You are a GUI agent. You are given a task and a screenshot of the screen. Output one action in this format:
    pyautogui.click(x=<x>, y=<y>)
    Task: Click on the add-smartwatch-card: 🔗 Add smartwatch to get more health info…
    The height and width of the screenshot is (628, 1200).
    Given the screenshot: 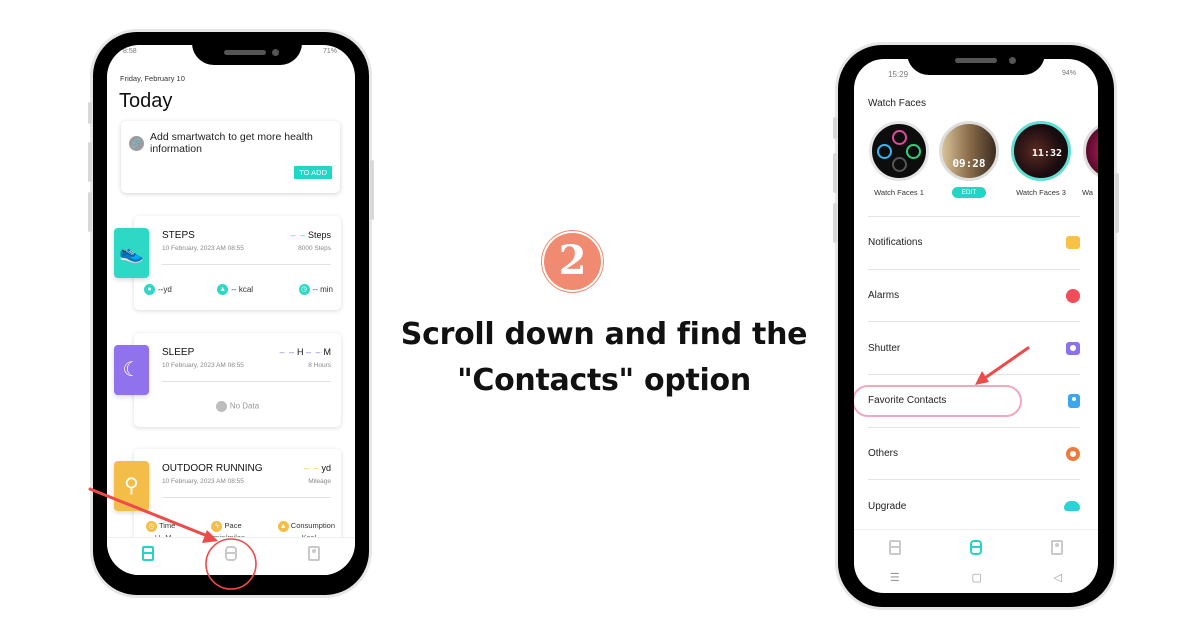 What is the action you would take?
    pyautogui.click(x=230, y=157)
    